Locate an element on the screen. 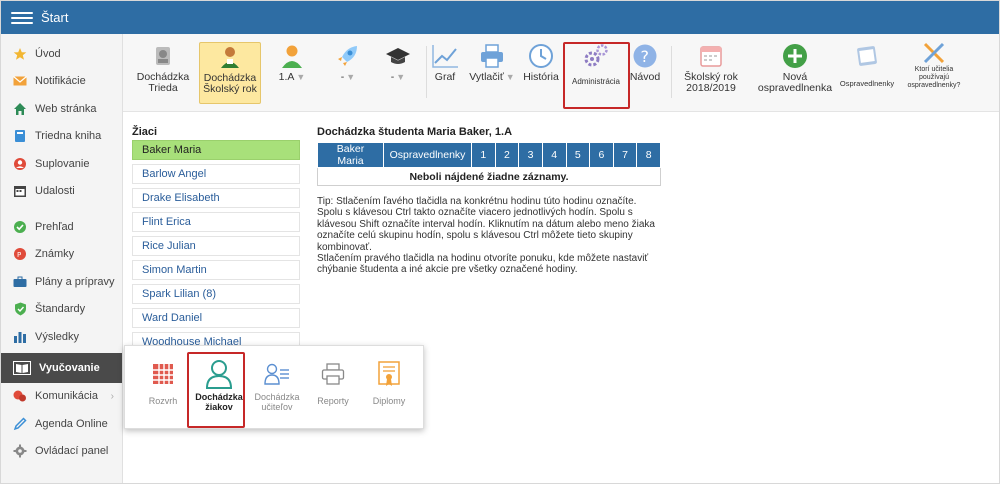 The height and width of the screenshot is (484, 1000). student-item: Drake Elisabeth is located at coordinates (216, 198).